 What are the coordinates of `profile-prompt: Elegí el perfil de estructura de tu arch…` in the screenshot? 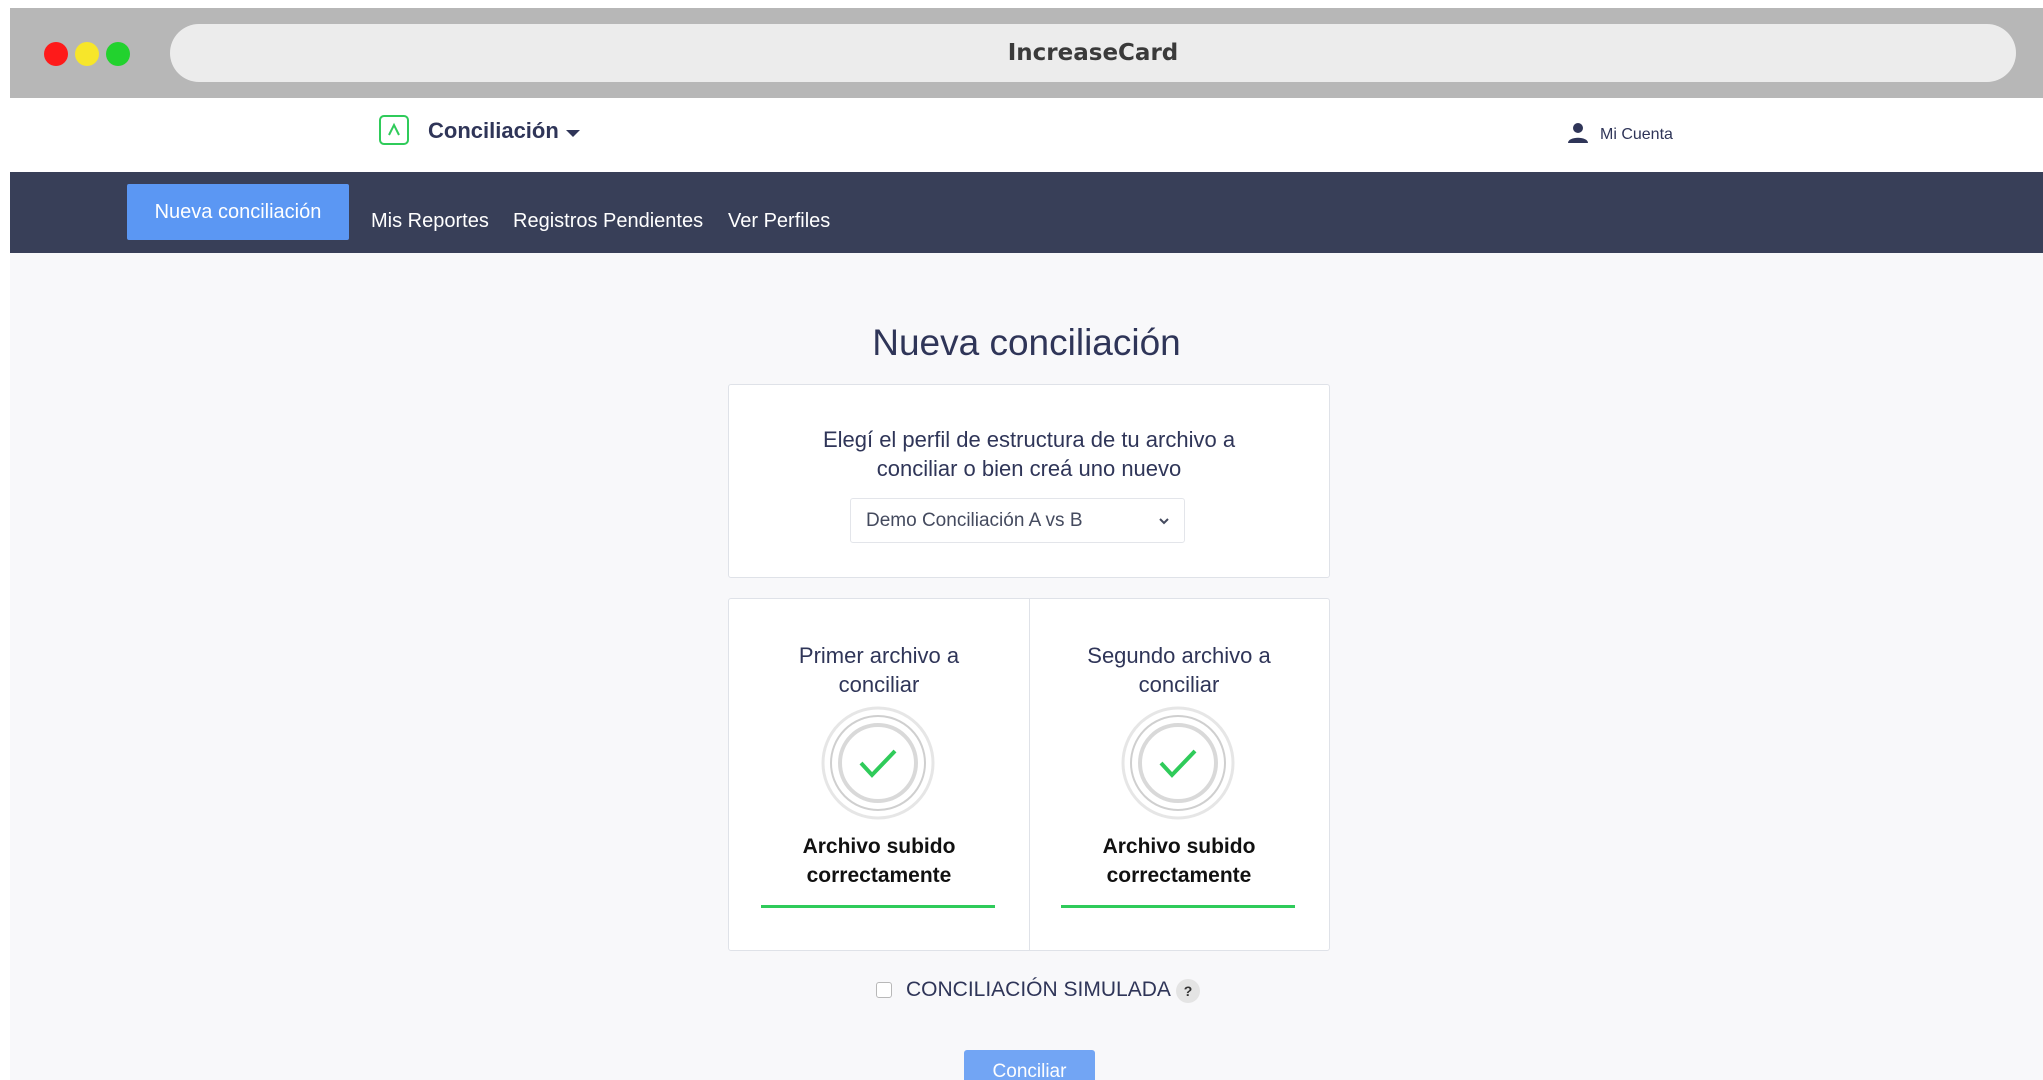 It's located at (1029, 454).